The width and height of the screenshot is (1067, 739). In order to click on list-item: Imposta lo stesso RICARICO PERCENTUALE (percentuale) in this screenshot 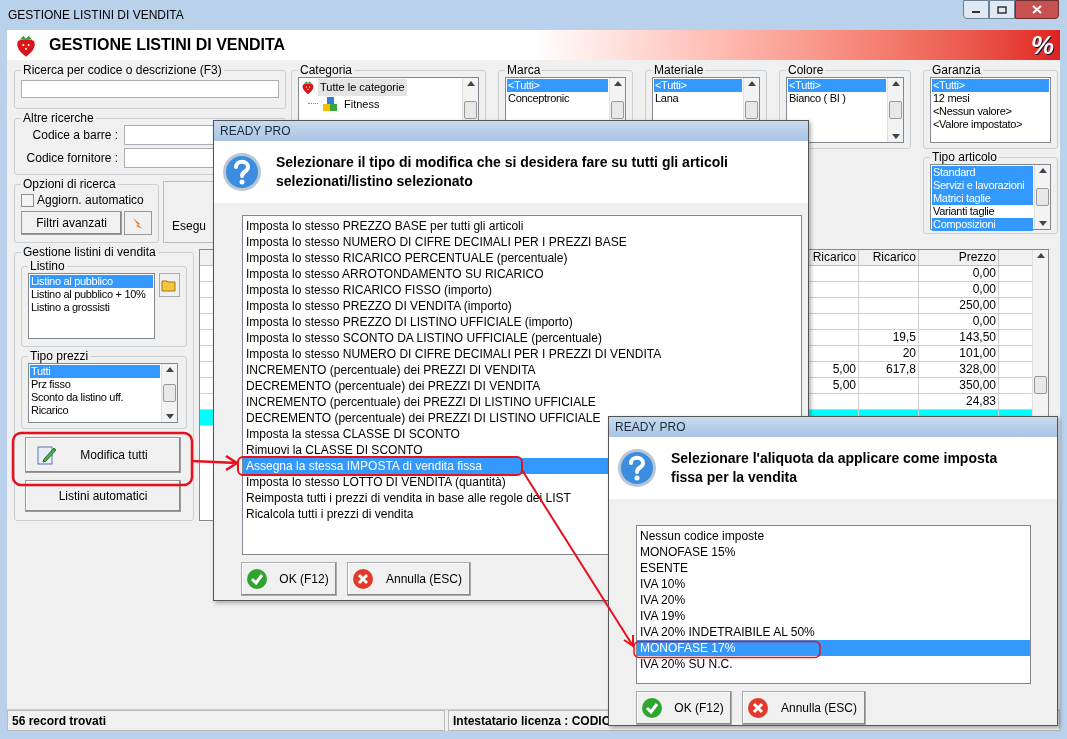, I will do `click(522, 258)`.